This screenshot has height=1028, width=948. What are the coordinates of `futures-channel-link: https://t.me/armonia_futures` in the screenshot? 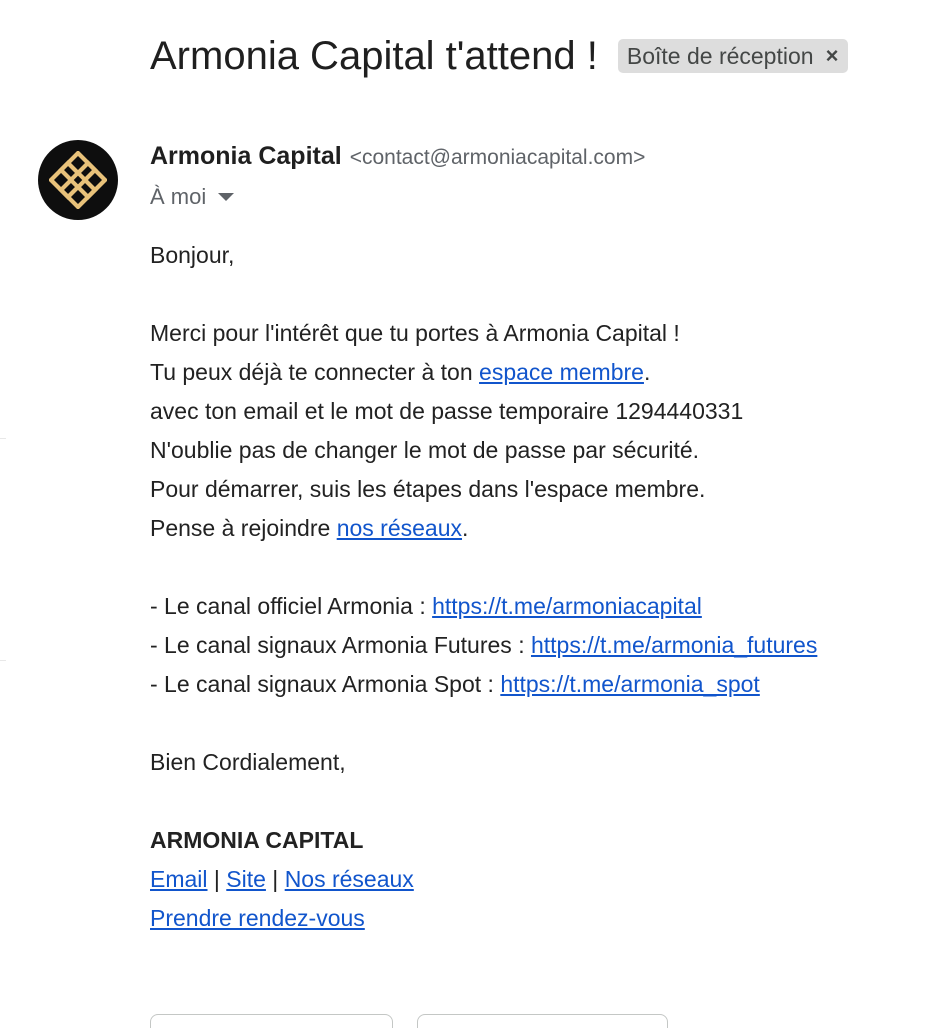 It's located at (674, 645).